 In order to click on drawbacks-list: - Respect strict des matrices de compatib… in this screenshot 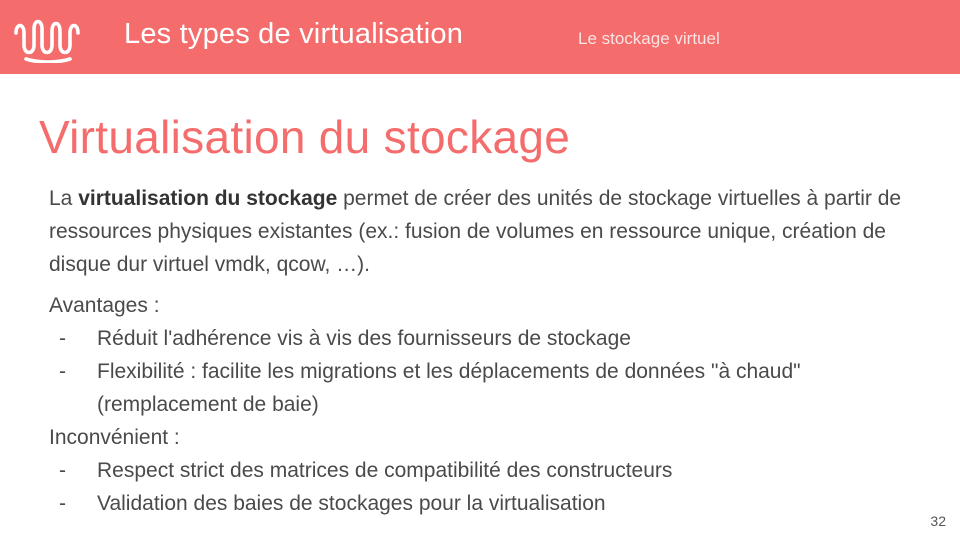, I will do `click(479, 487)`.